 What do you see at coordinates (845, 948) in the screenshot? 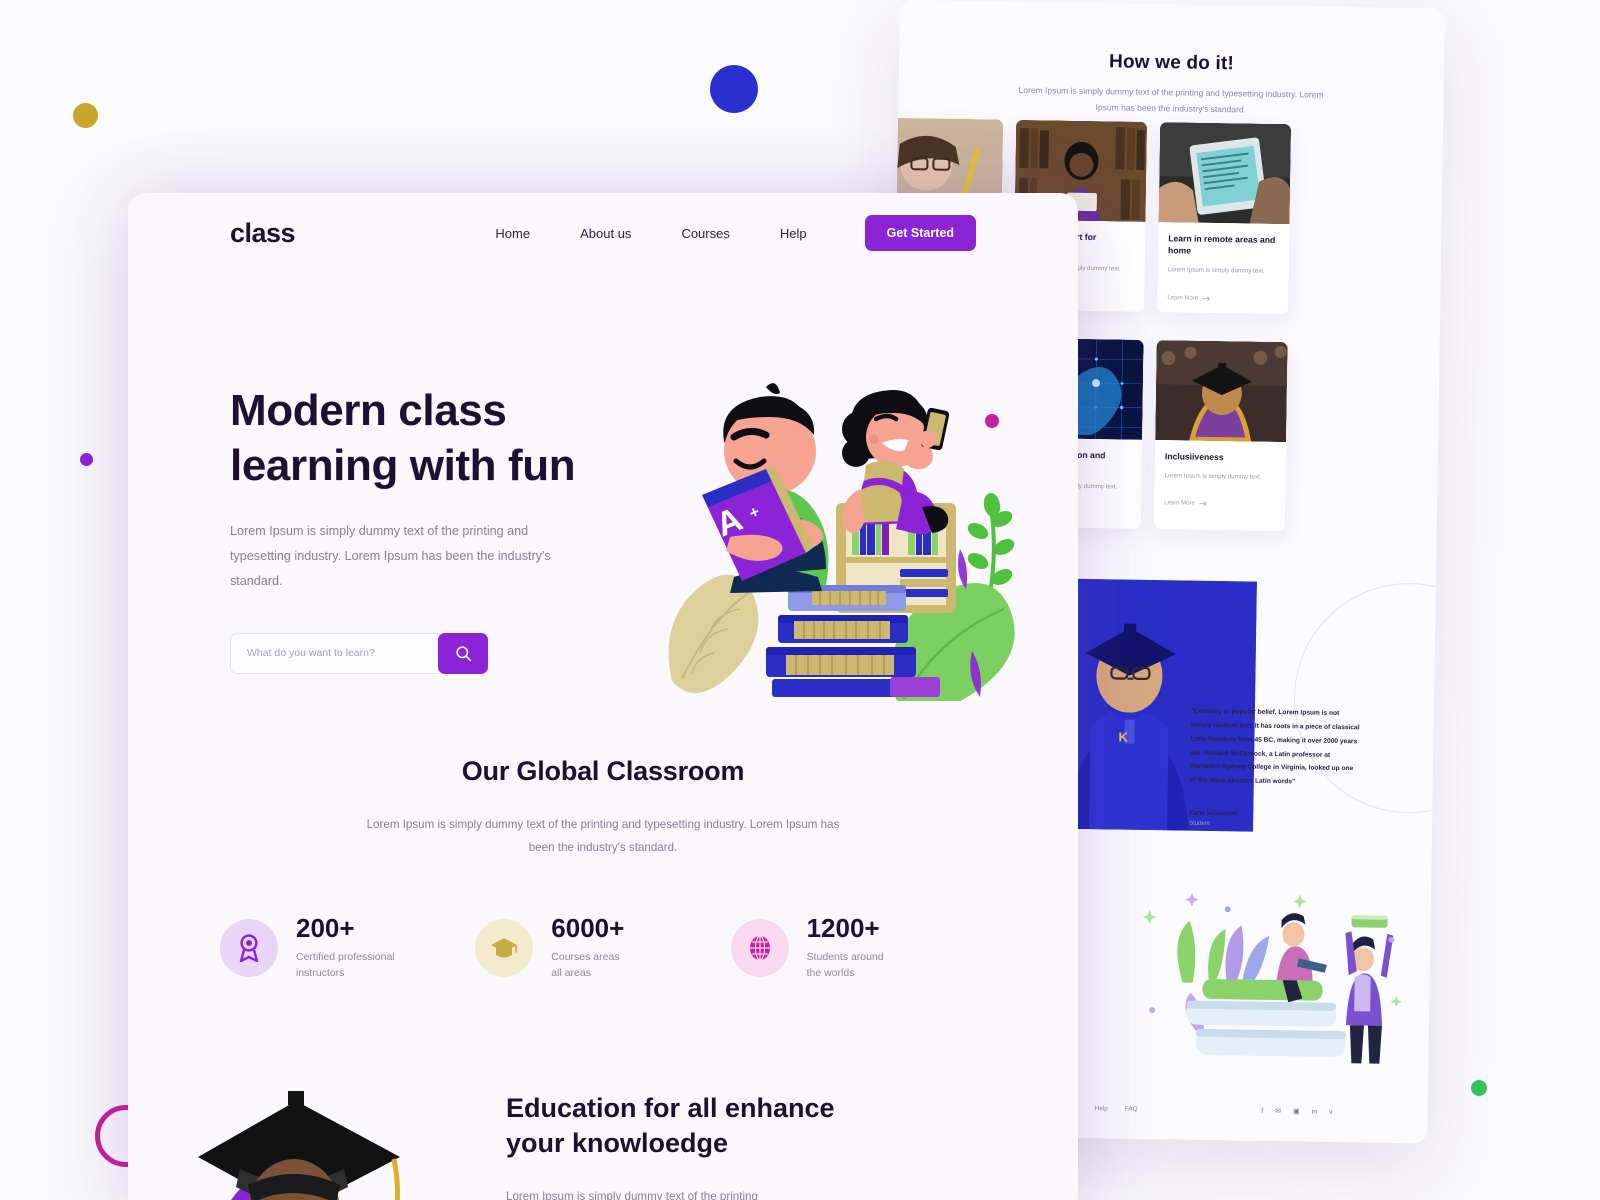
I see `stat-text: 1200+ Students around the worlds` at bounding box center [845, 948].